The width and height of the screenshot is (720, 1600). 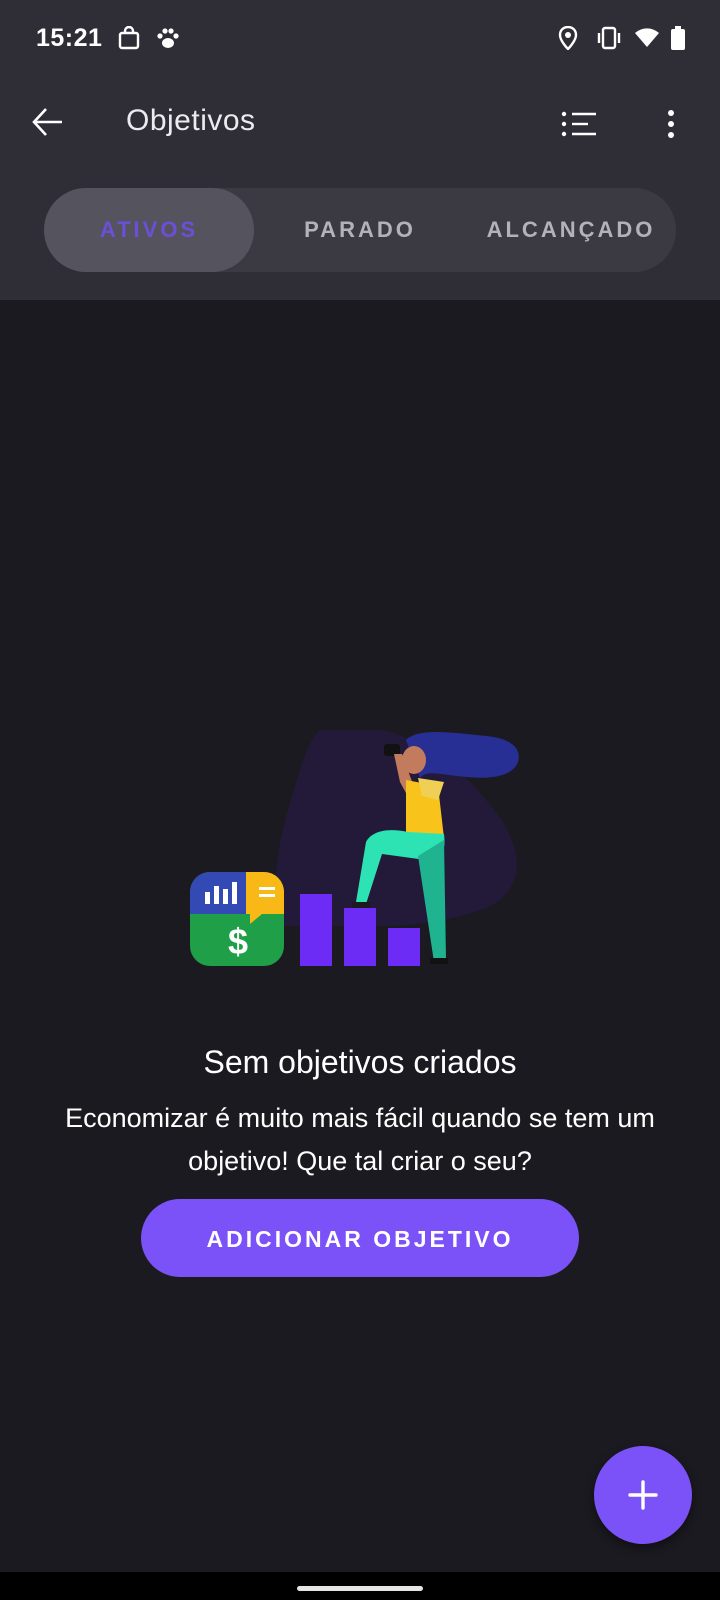 What do you see at coordinates (568, 38) in the screenshot?
I see `location-icon` at bounding box center [568, 38].